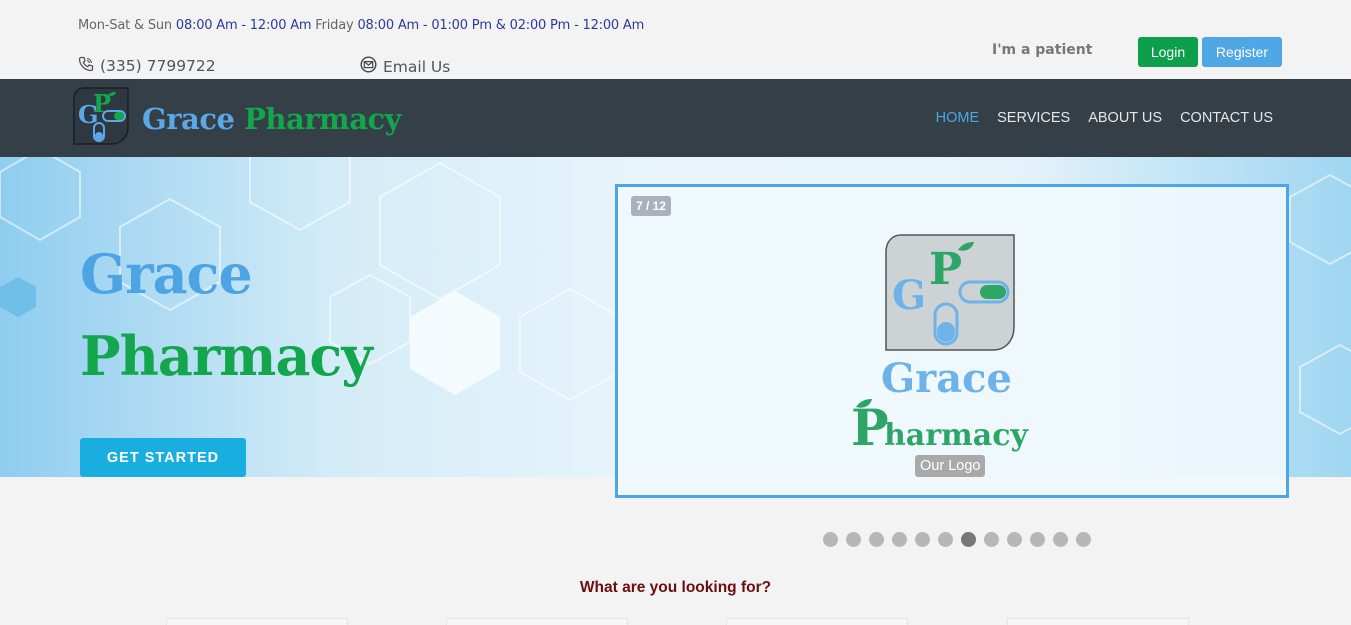 Image resolution: width=1351 pixels, height=625 pixels. I want to click on slide-logo-word-grace: Grace, so click(946, 378).